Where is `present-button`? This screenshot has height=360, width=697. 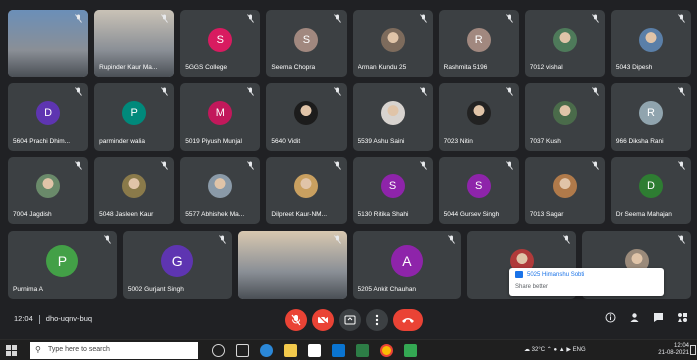
present-button is located at coordinates (350, 320).